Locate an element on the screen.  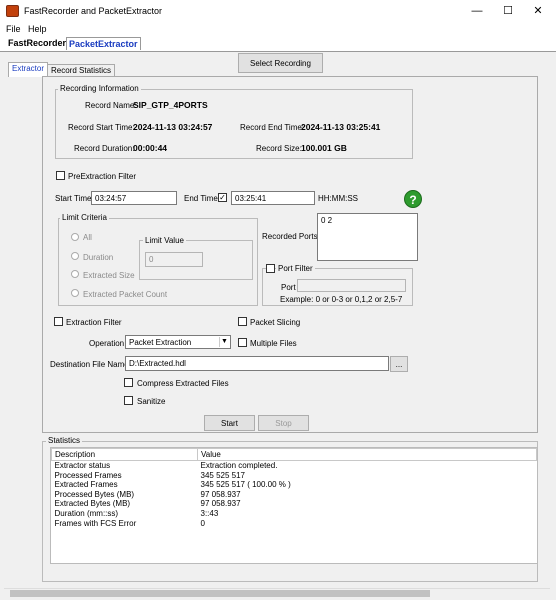
start-button: Start is located at coordinates (229, 423).